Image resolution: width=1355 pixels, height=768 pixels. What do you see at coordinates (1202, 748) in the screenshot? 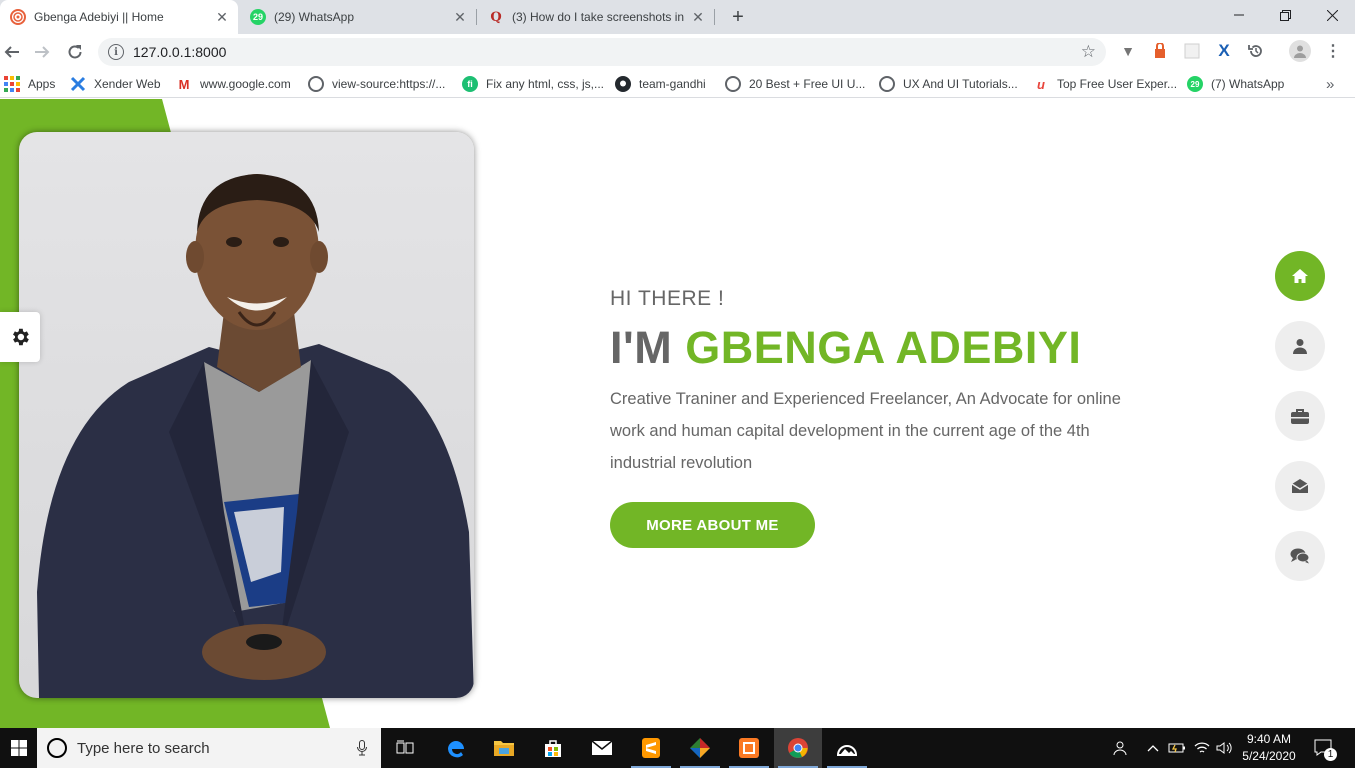
I see `wifi-icon` at bounding box center [1202, 748].